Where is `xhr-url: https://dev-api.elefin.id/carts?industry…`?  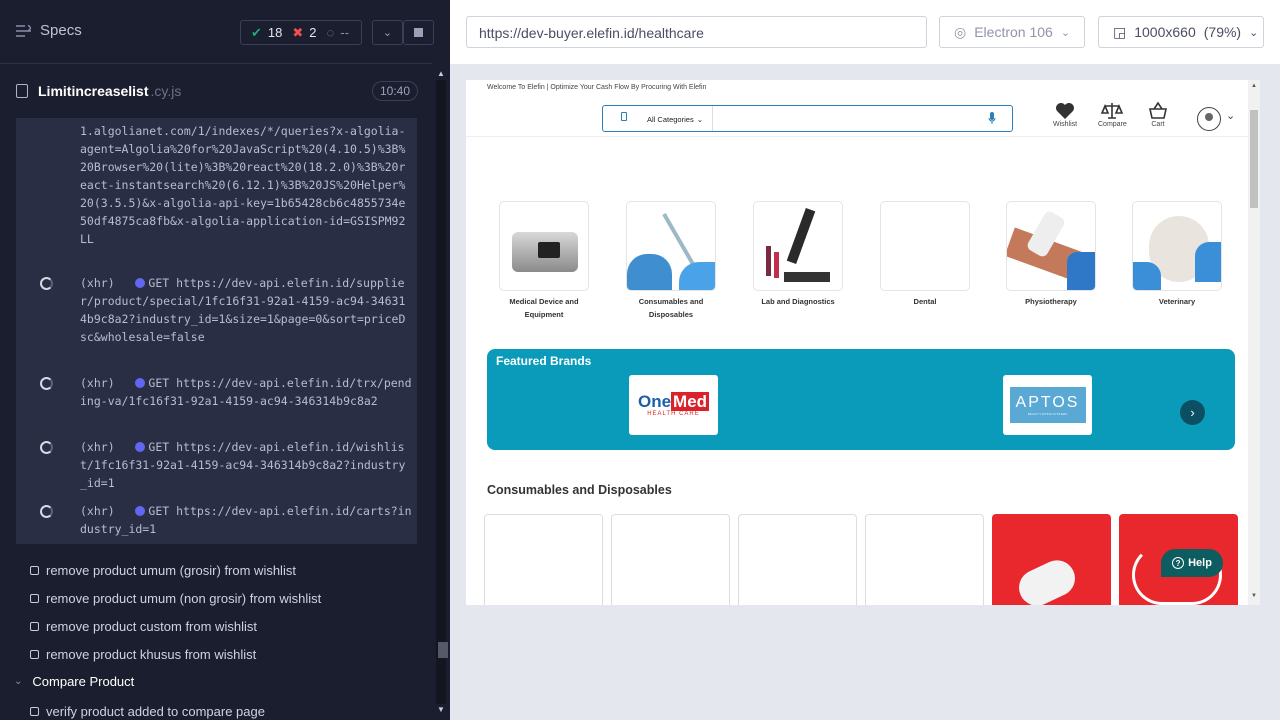
xhr-url: https://dev-api.elefin.id/carts?industry… is located at coordinates (246, 520).